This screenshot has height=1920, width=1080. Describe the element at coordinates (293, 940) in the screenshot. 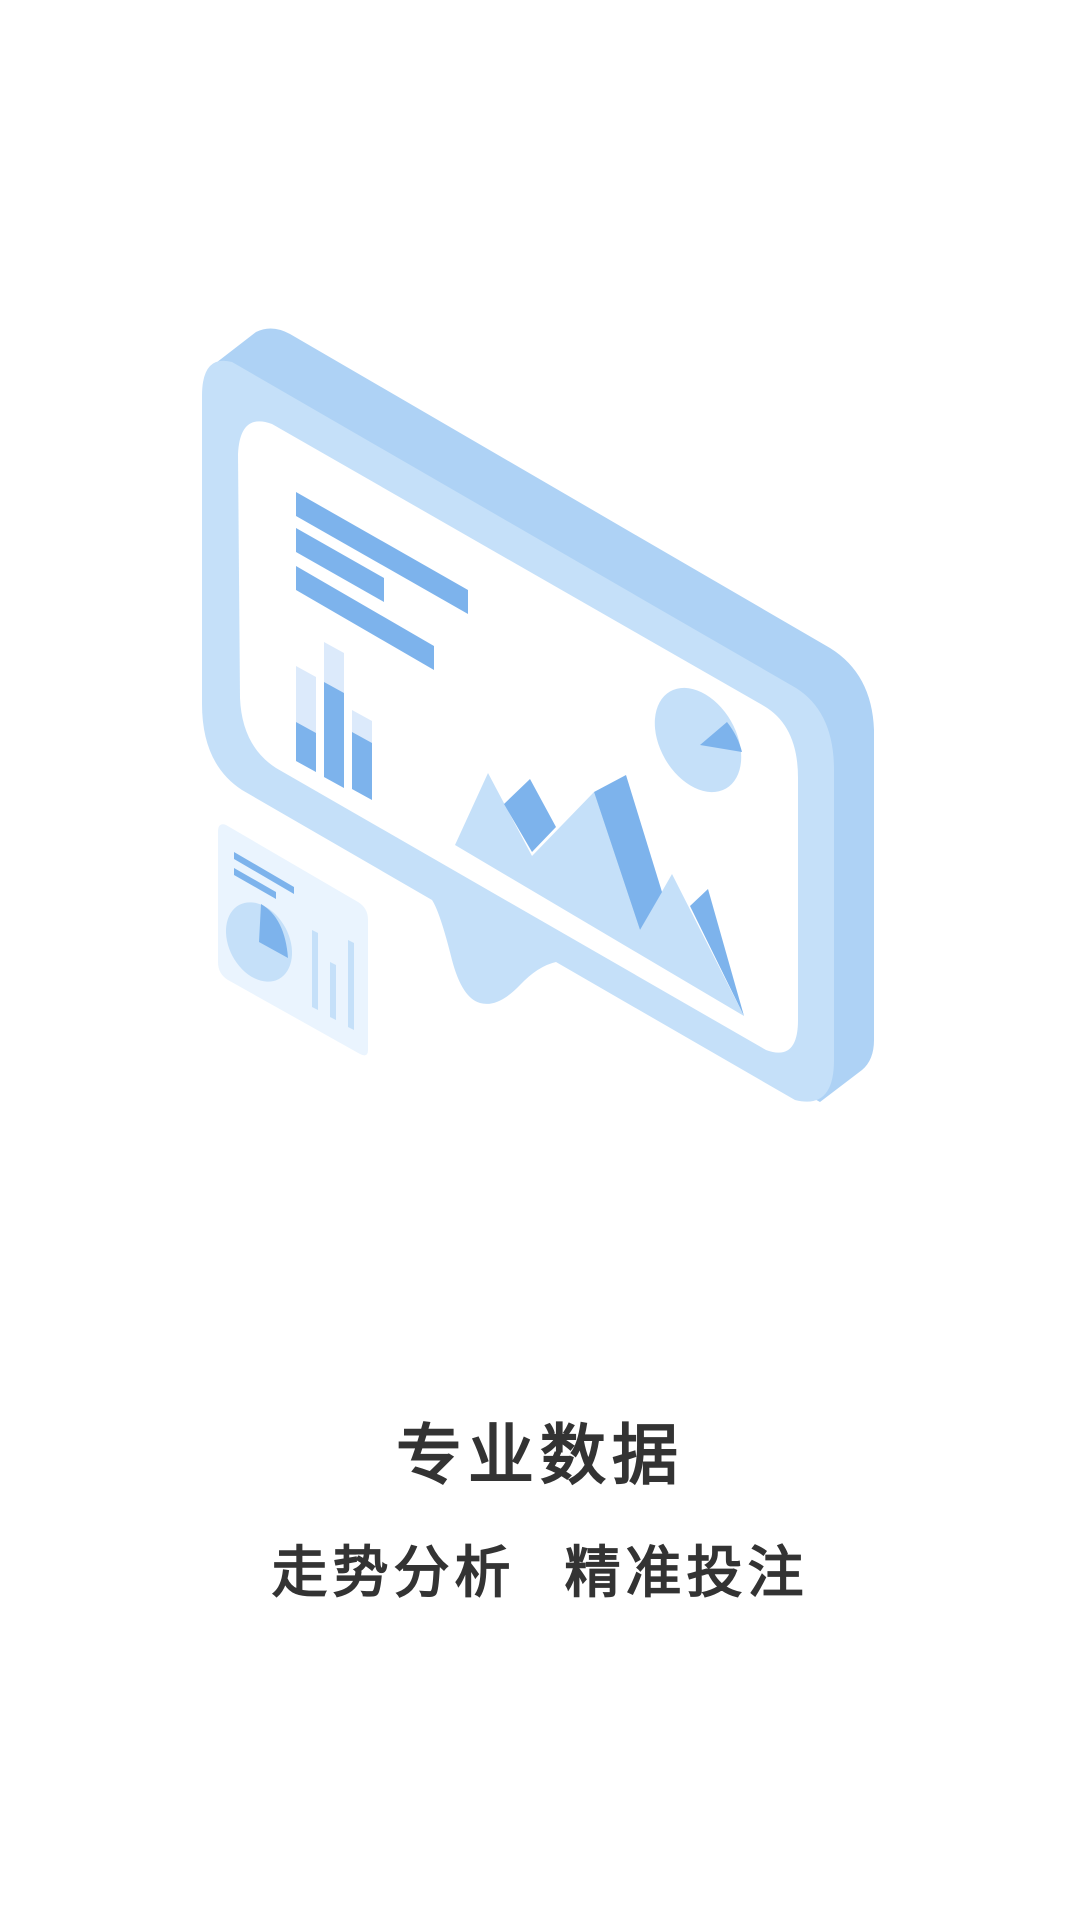

I see `side-card` at that location.